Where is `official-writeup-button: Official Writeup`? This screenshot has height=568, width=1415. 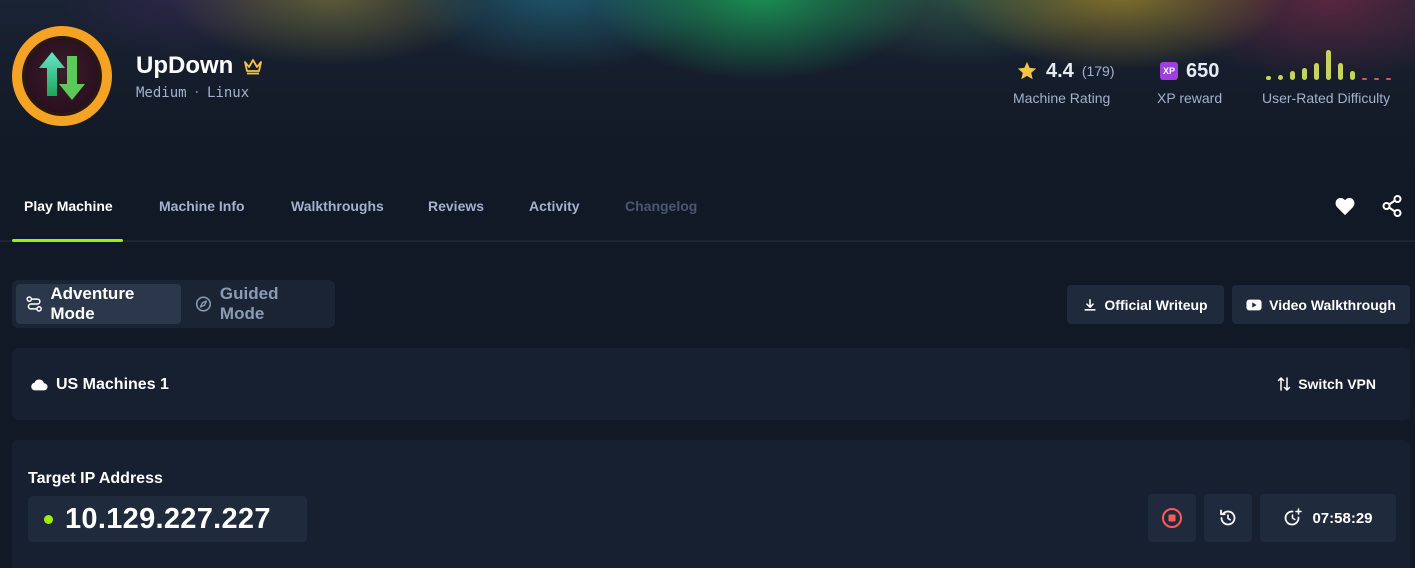
official-writeup-button: Official Writeup is located at coordinates (1145, 304).